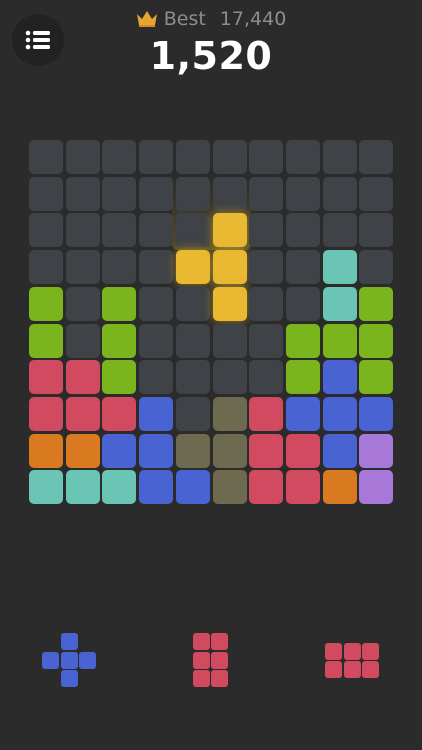 The width and height of the screenshot is (422, 750). What do you see at coordinates (211, 661) in the screenshot?
I see `two-by-three-piece` at bounding box center [211, 661].